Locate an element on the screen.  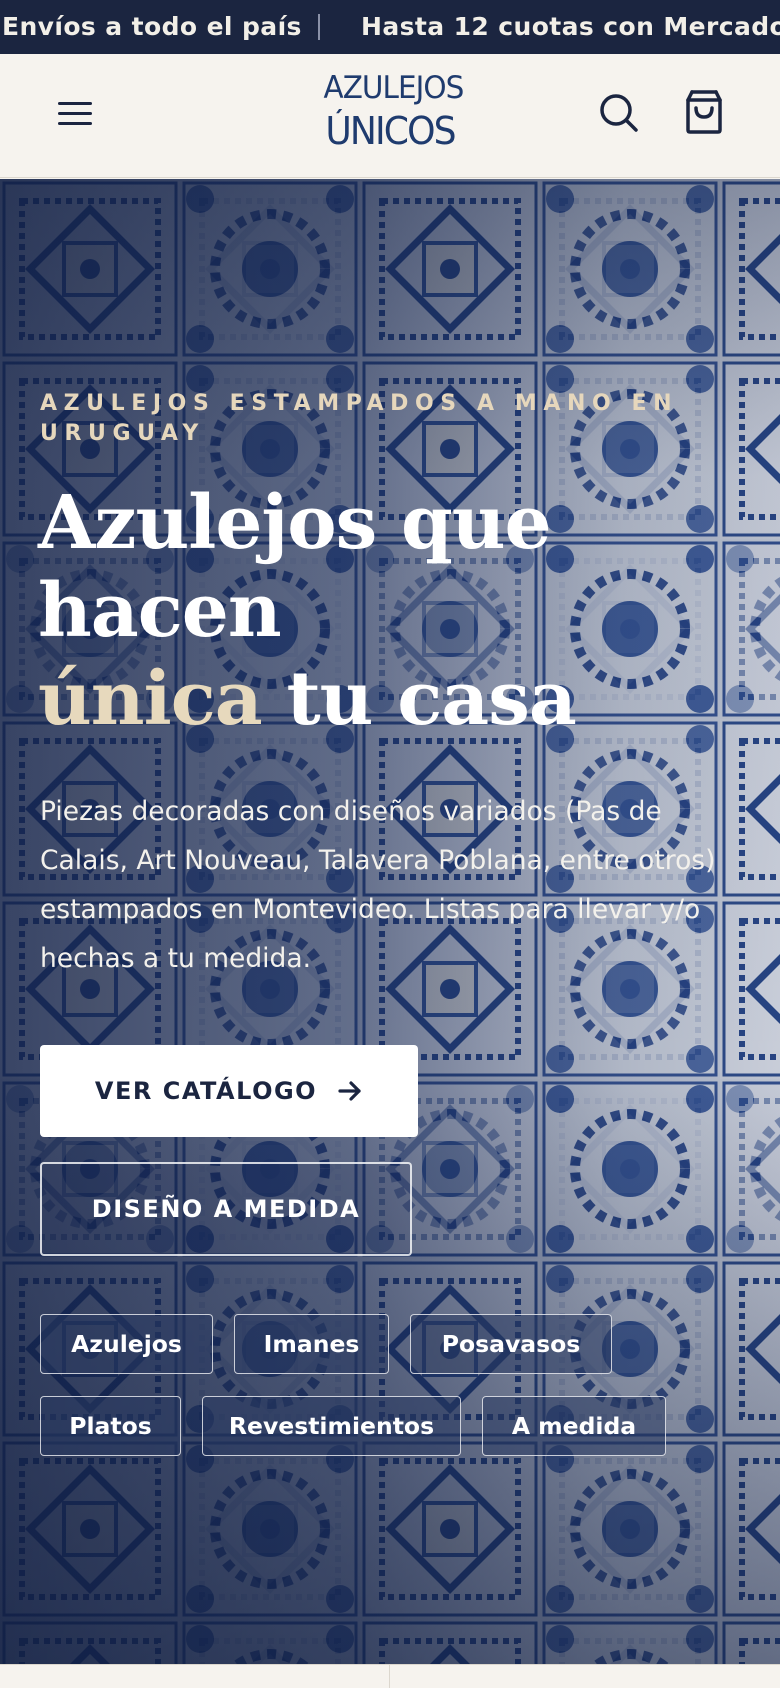
headline-rest: tu casa is located at coordinates (418, 699).